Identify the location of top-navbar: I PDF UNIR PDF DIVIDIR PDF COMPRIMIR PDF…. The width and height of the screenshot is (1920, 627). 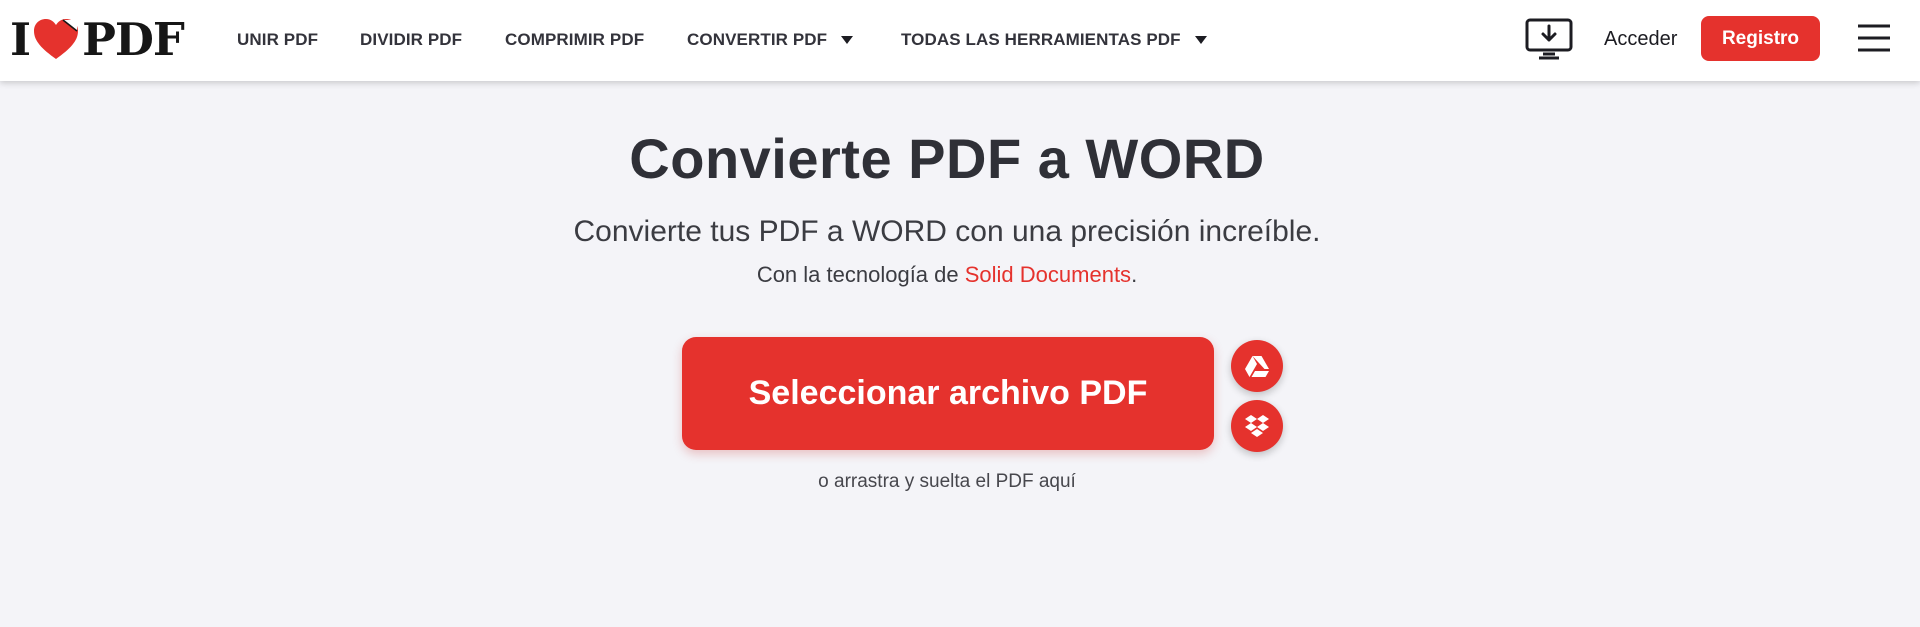
(960, 40).